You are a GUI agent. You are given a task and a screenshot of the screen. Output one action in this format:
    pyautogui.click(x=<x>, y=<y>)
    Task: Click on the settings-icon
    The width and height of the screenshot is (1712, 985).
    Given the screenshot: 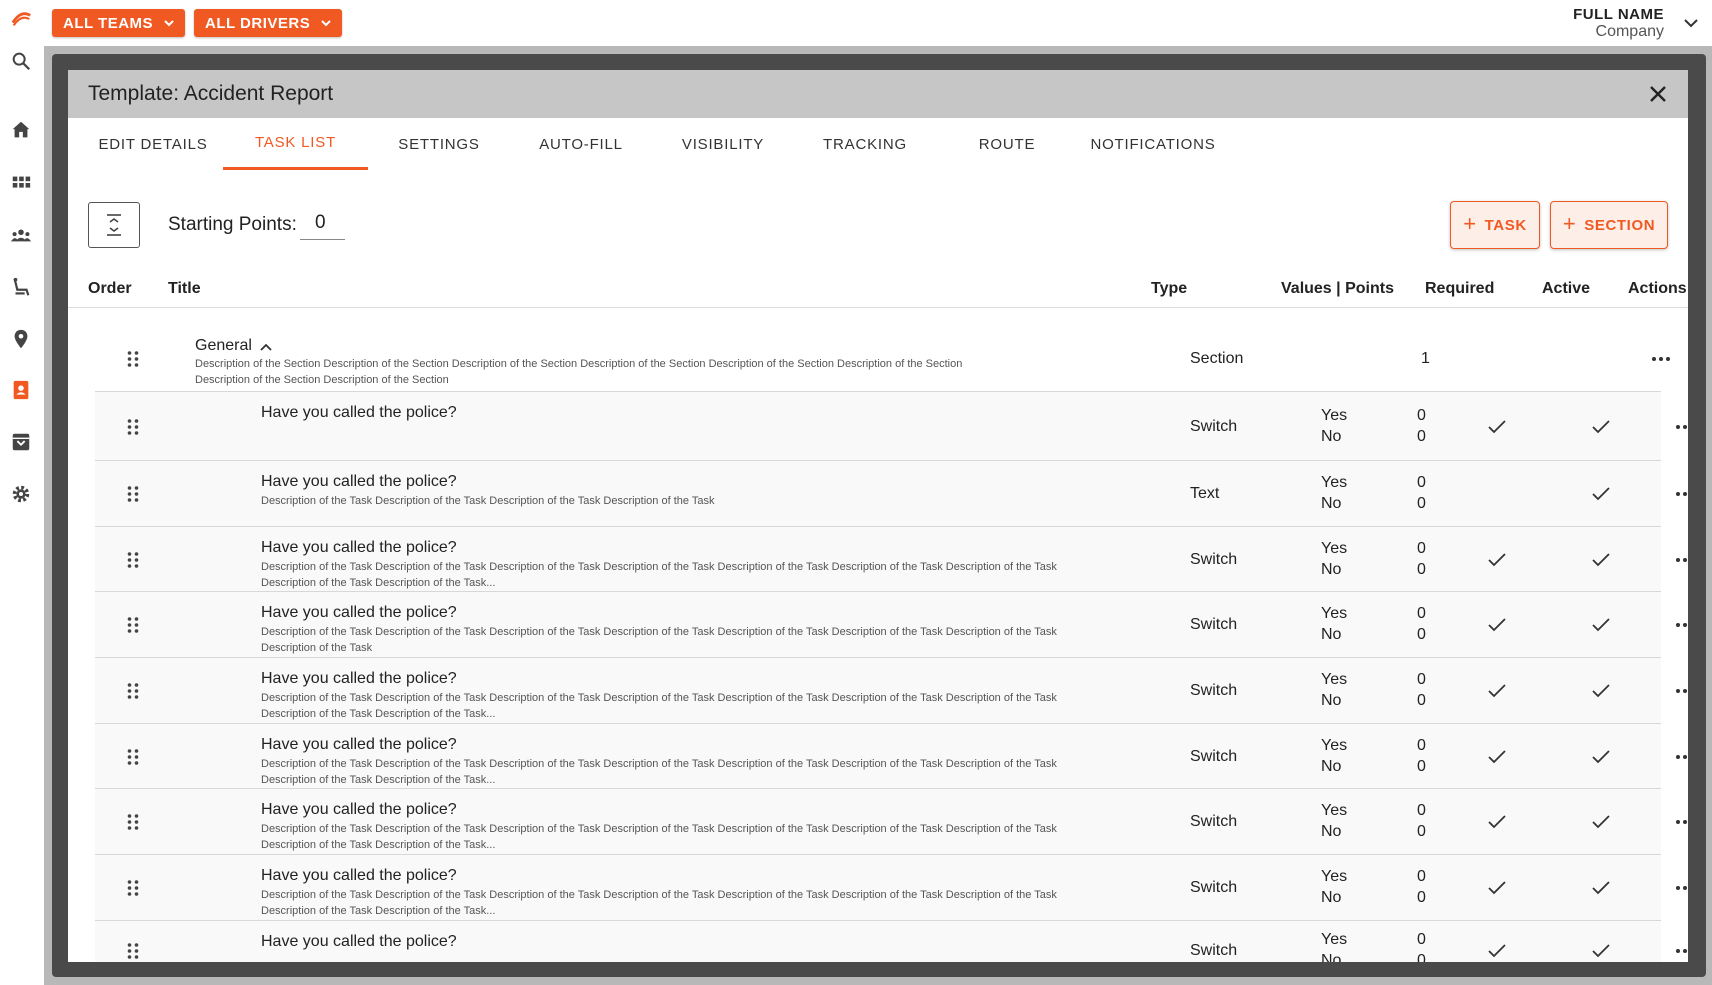 What is the action you would take?
    pyautogui.click(x=21, y=494)
    